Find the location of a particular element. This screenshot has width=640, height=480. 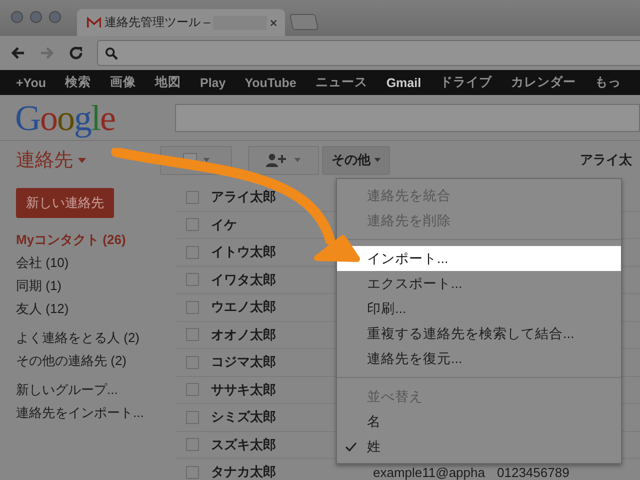

google-bar-link: ドライブ is located at coordinates (466, 82).